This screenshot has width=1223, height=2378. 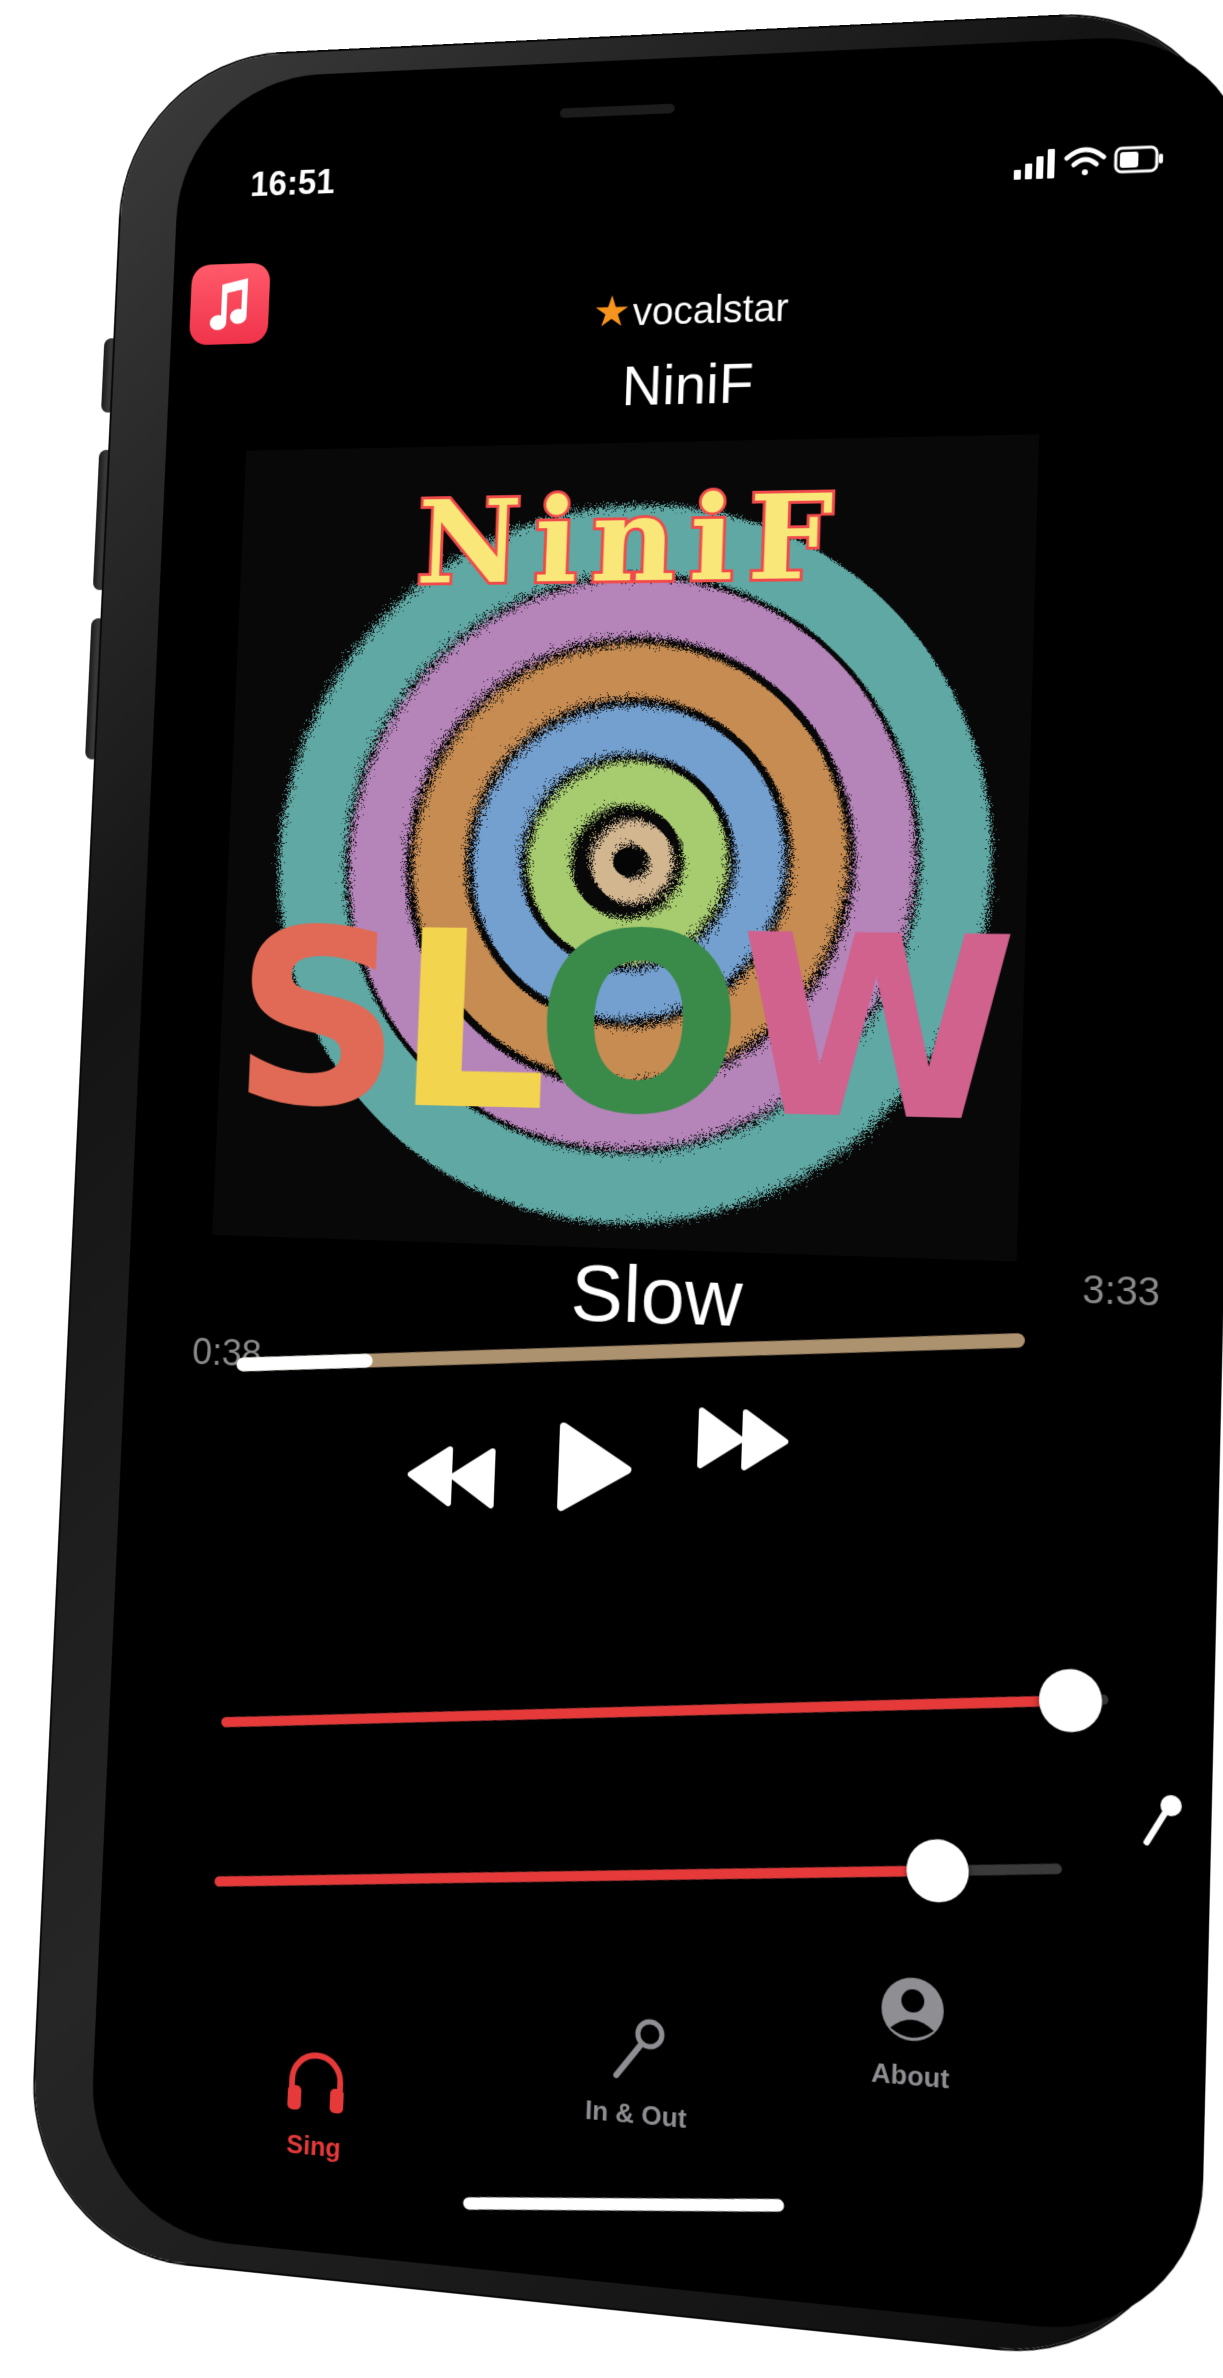 I want to click on tab-about: About, so click(x=911, y=2032).